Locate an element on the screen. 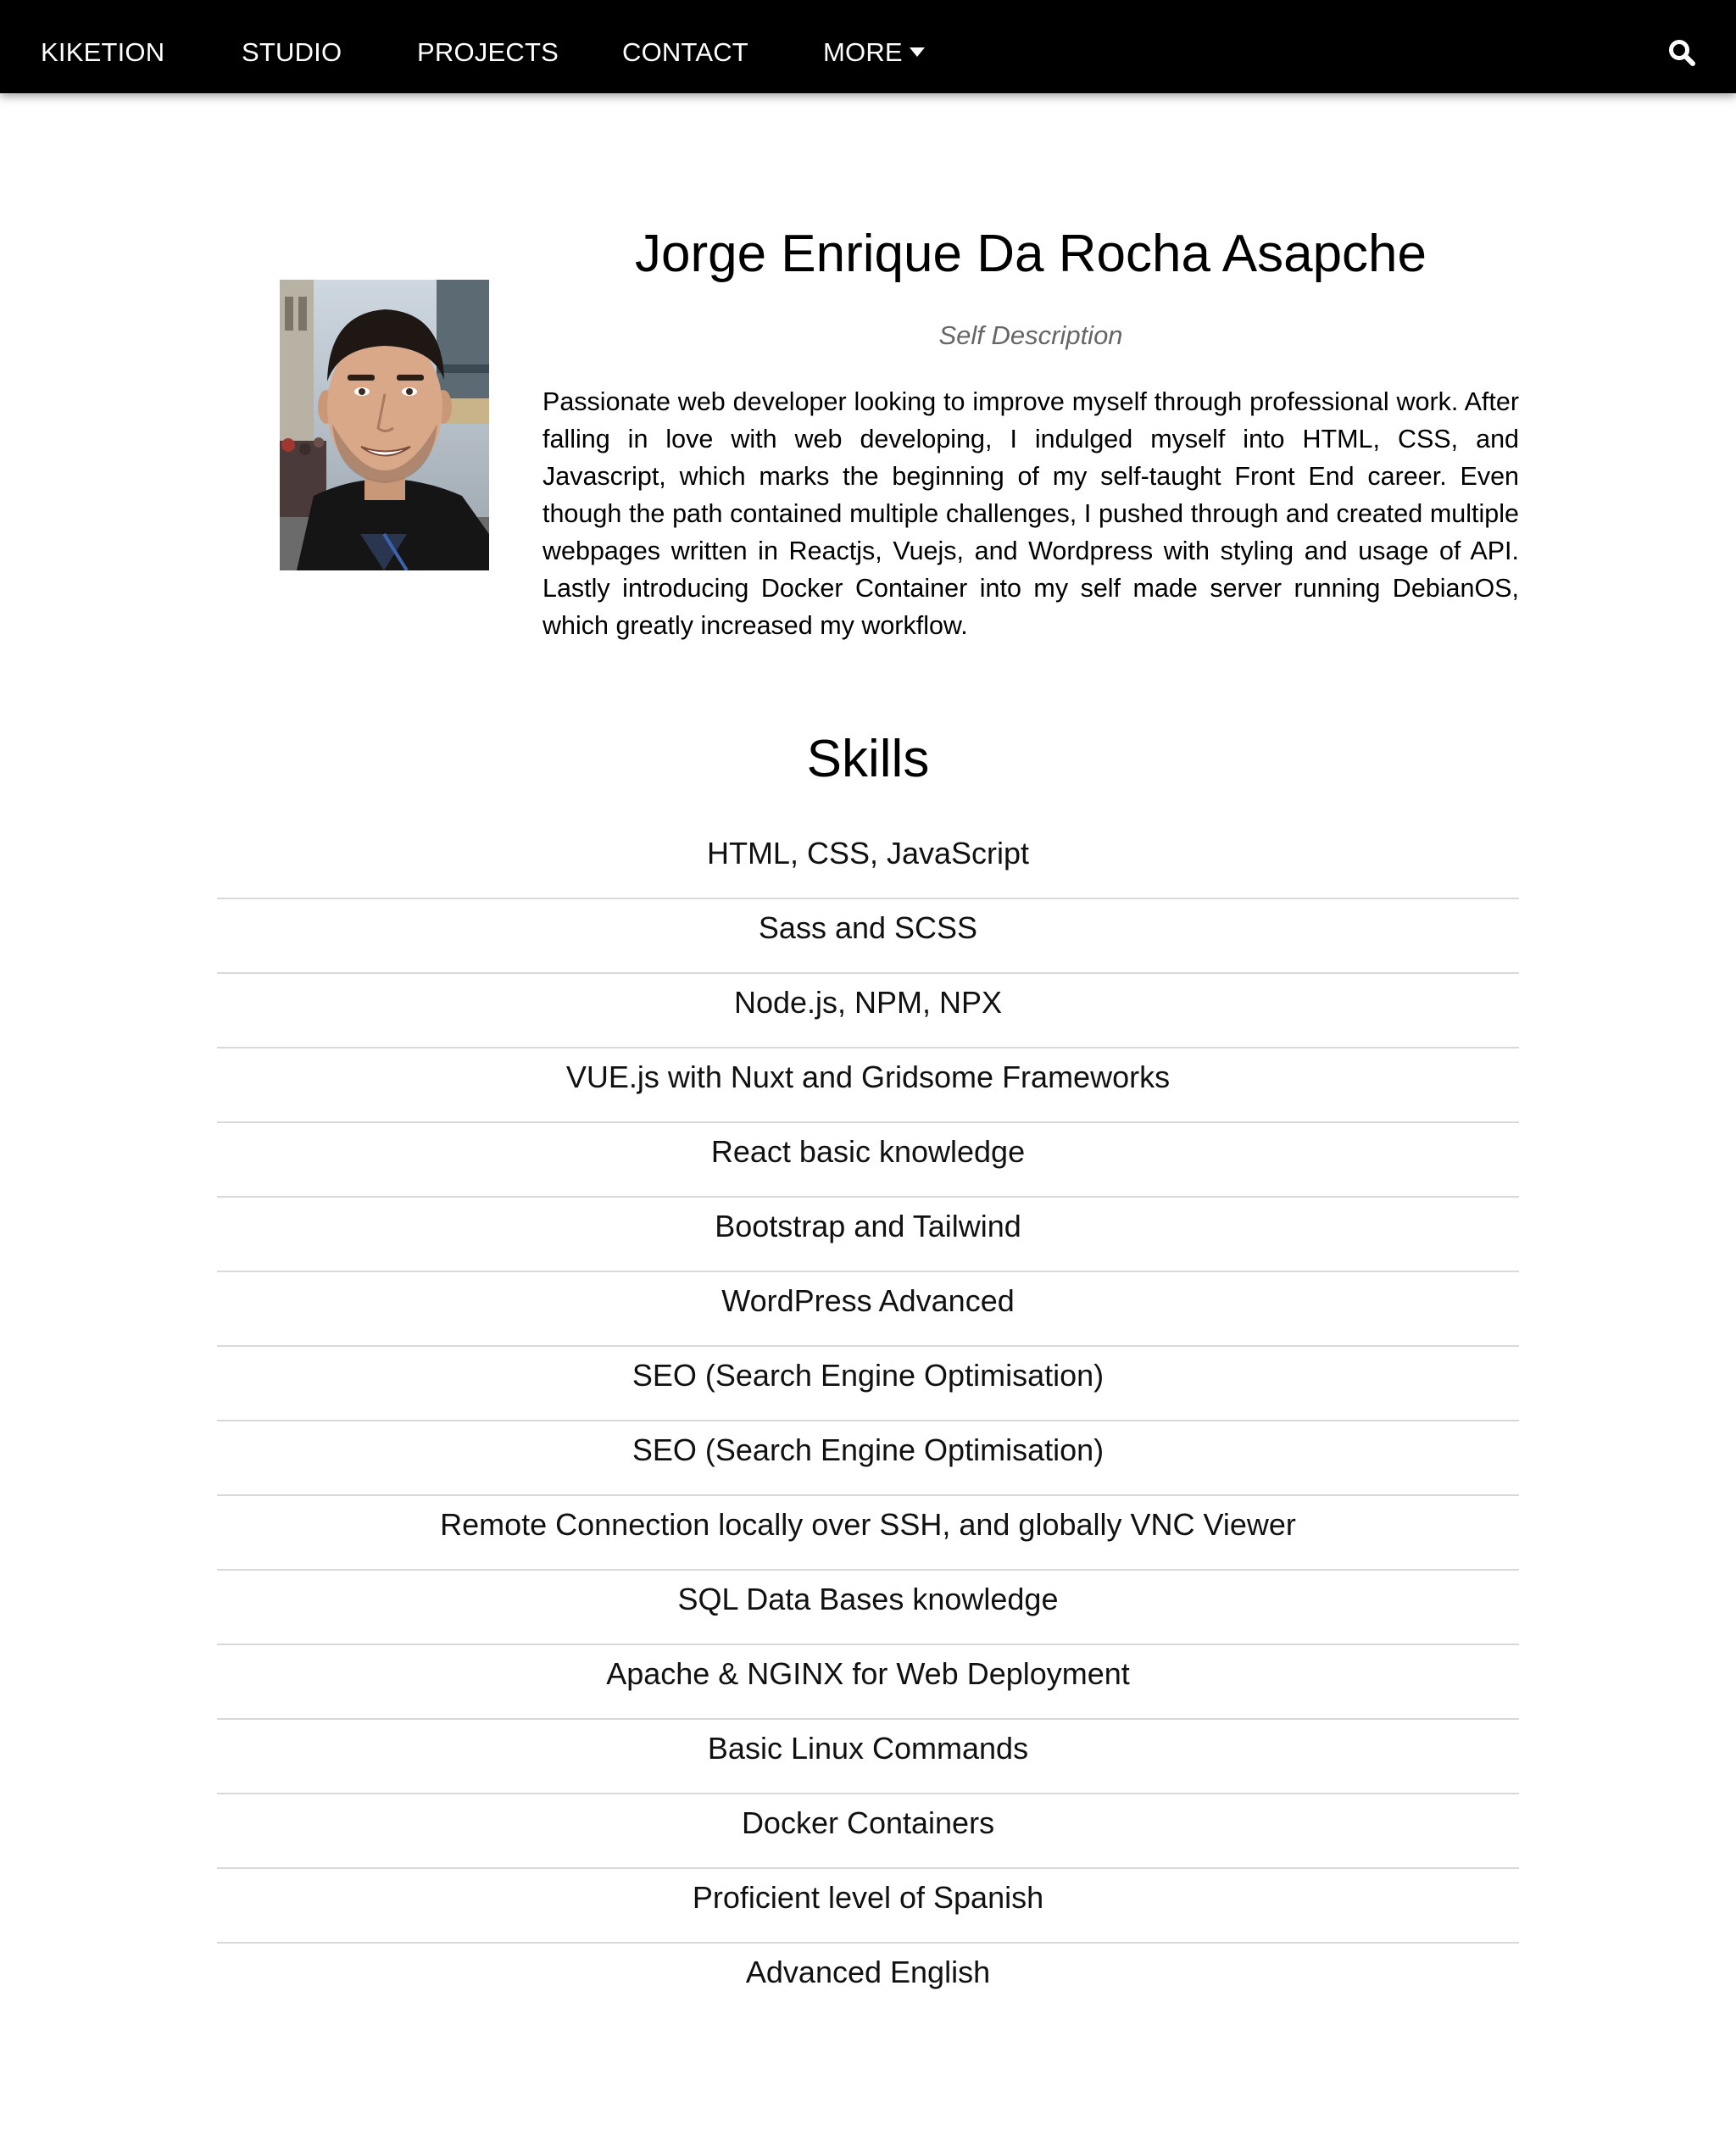 This screenshot has height=2147, width=1736. skill-item: React basic knowledge is located at coordinates (868, 1160).